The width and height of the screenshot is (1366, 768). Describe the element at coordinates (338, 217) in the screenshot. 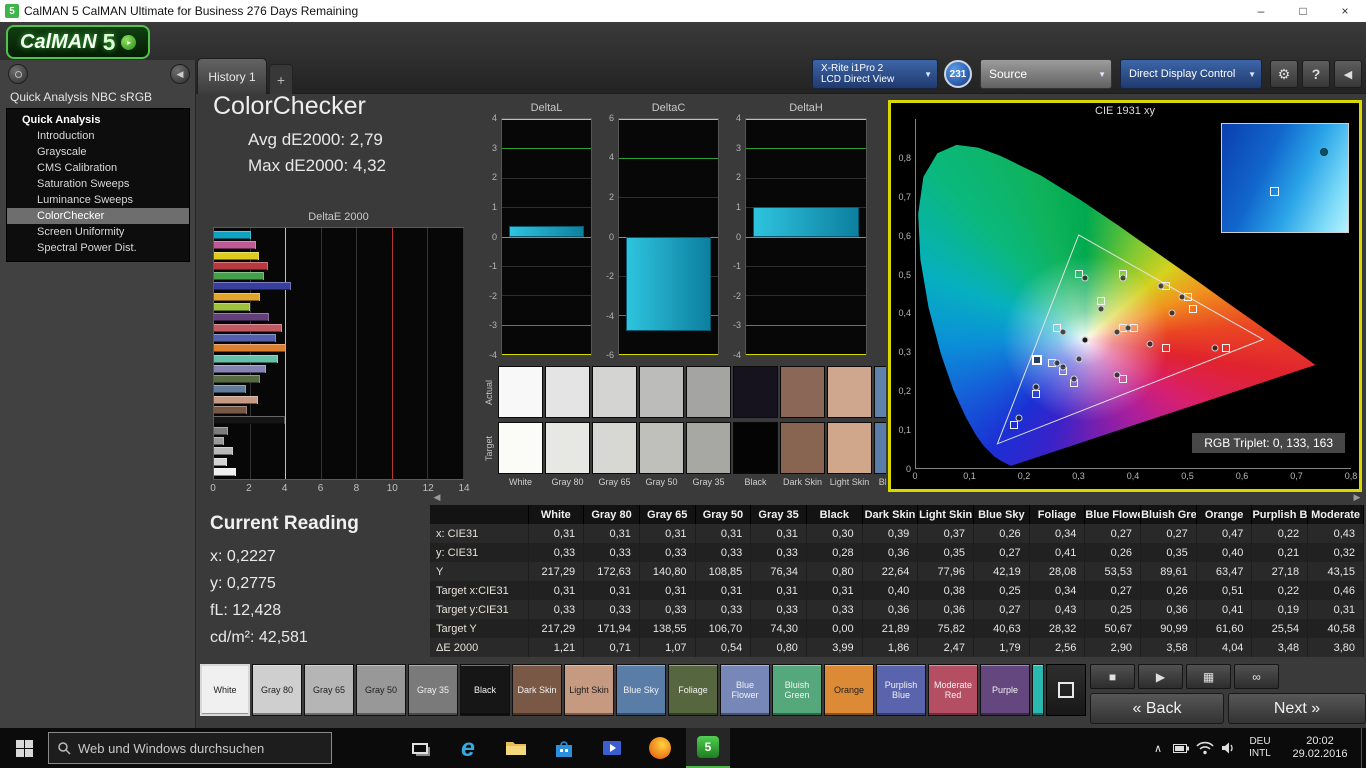

I see `deltae-chart-title: DeltaE 2000` at that location.